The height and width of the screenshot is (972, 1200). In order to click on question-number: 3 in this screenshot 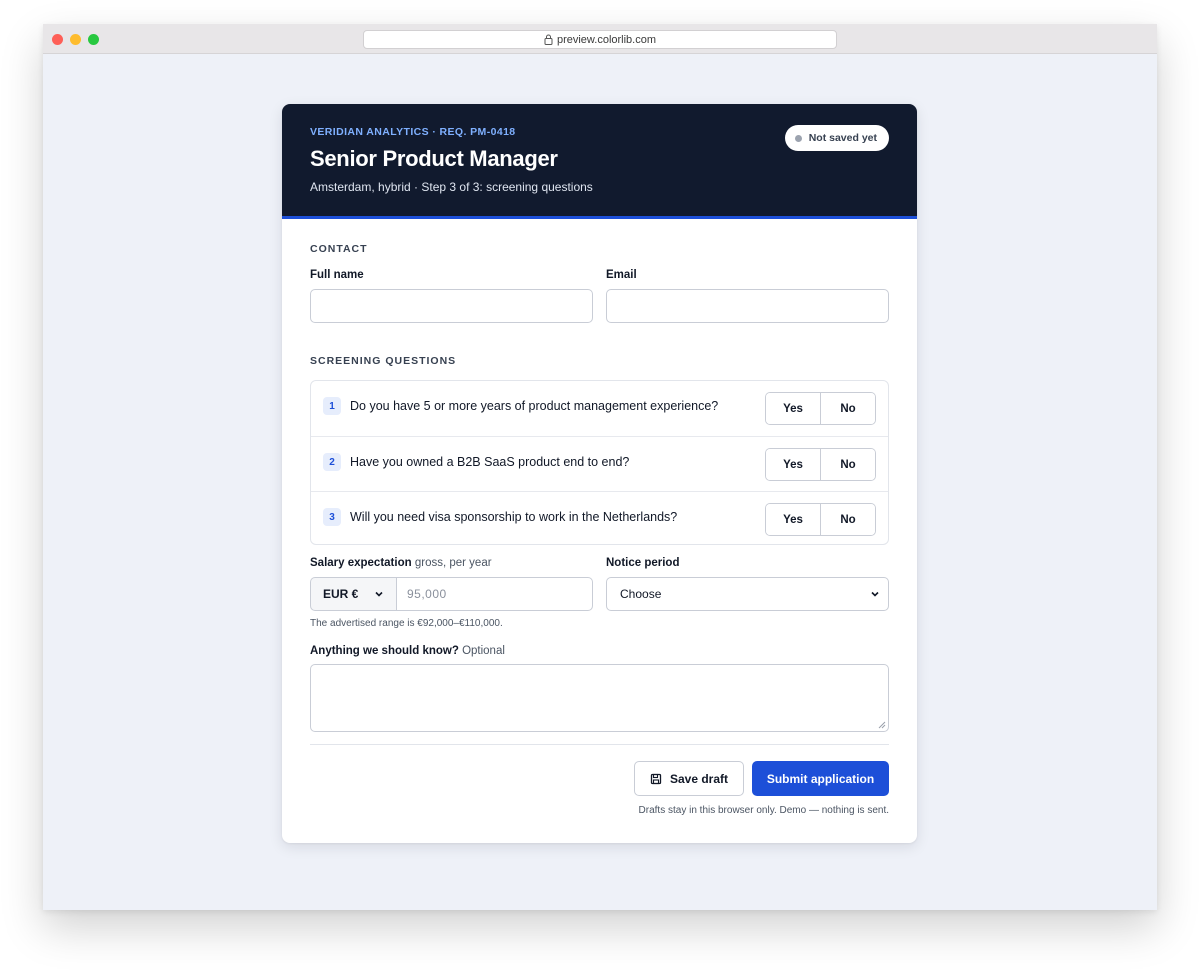, I will do `click(332, 517)`.